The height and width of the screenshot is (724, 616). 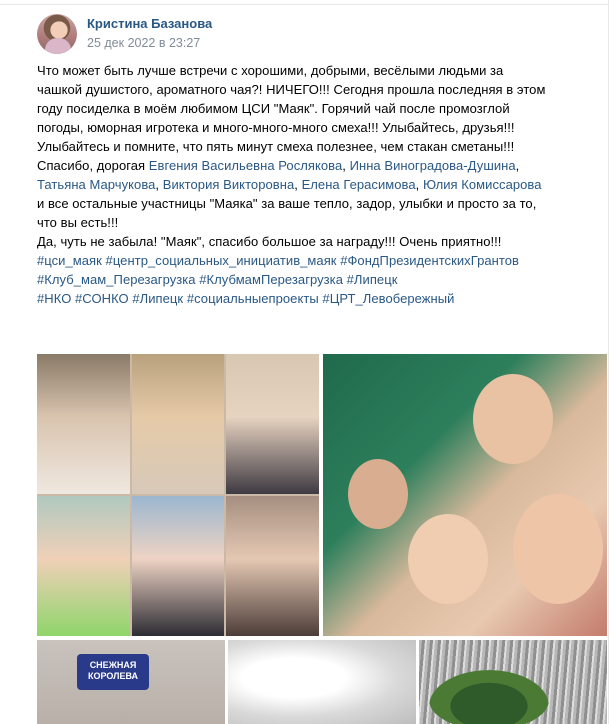 What do you see at coordinates (304, 4) in the screenshot?
I see `top-divider` at bounding box center [304, 4].